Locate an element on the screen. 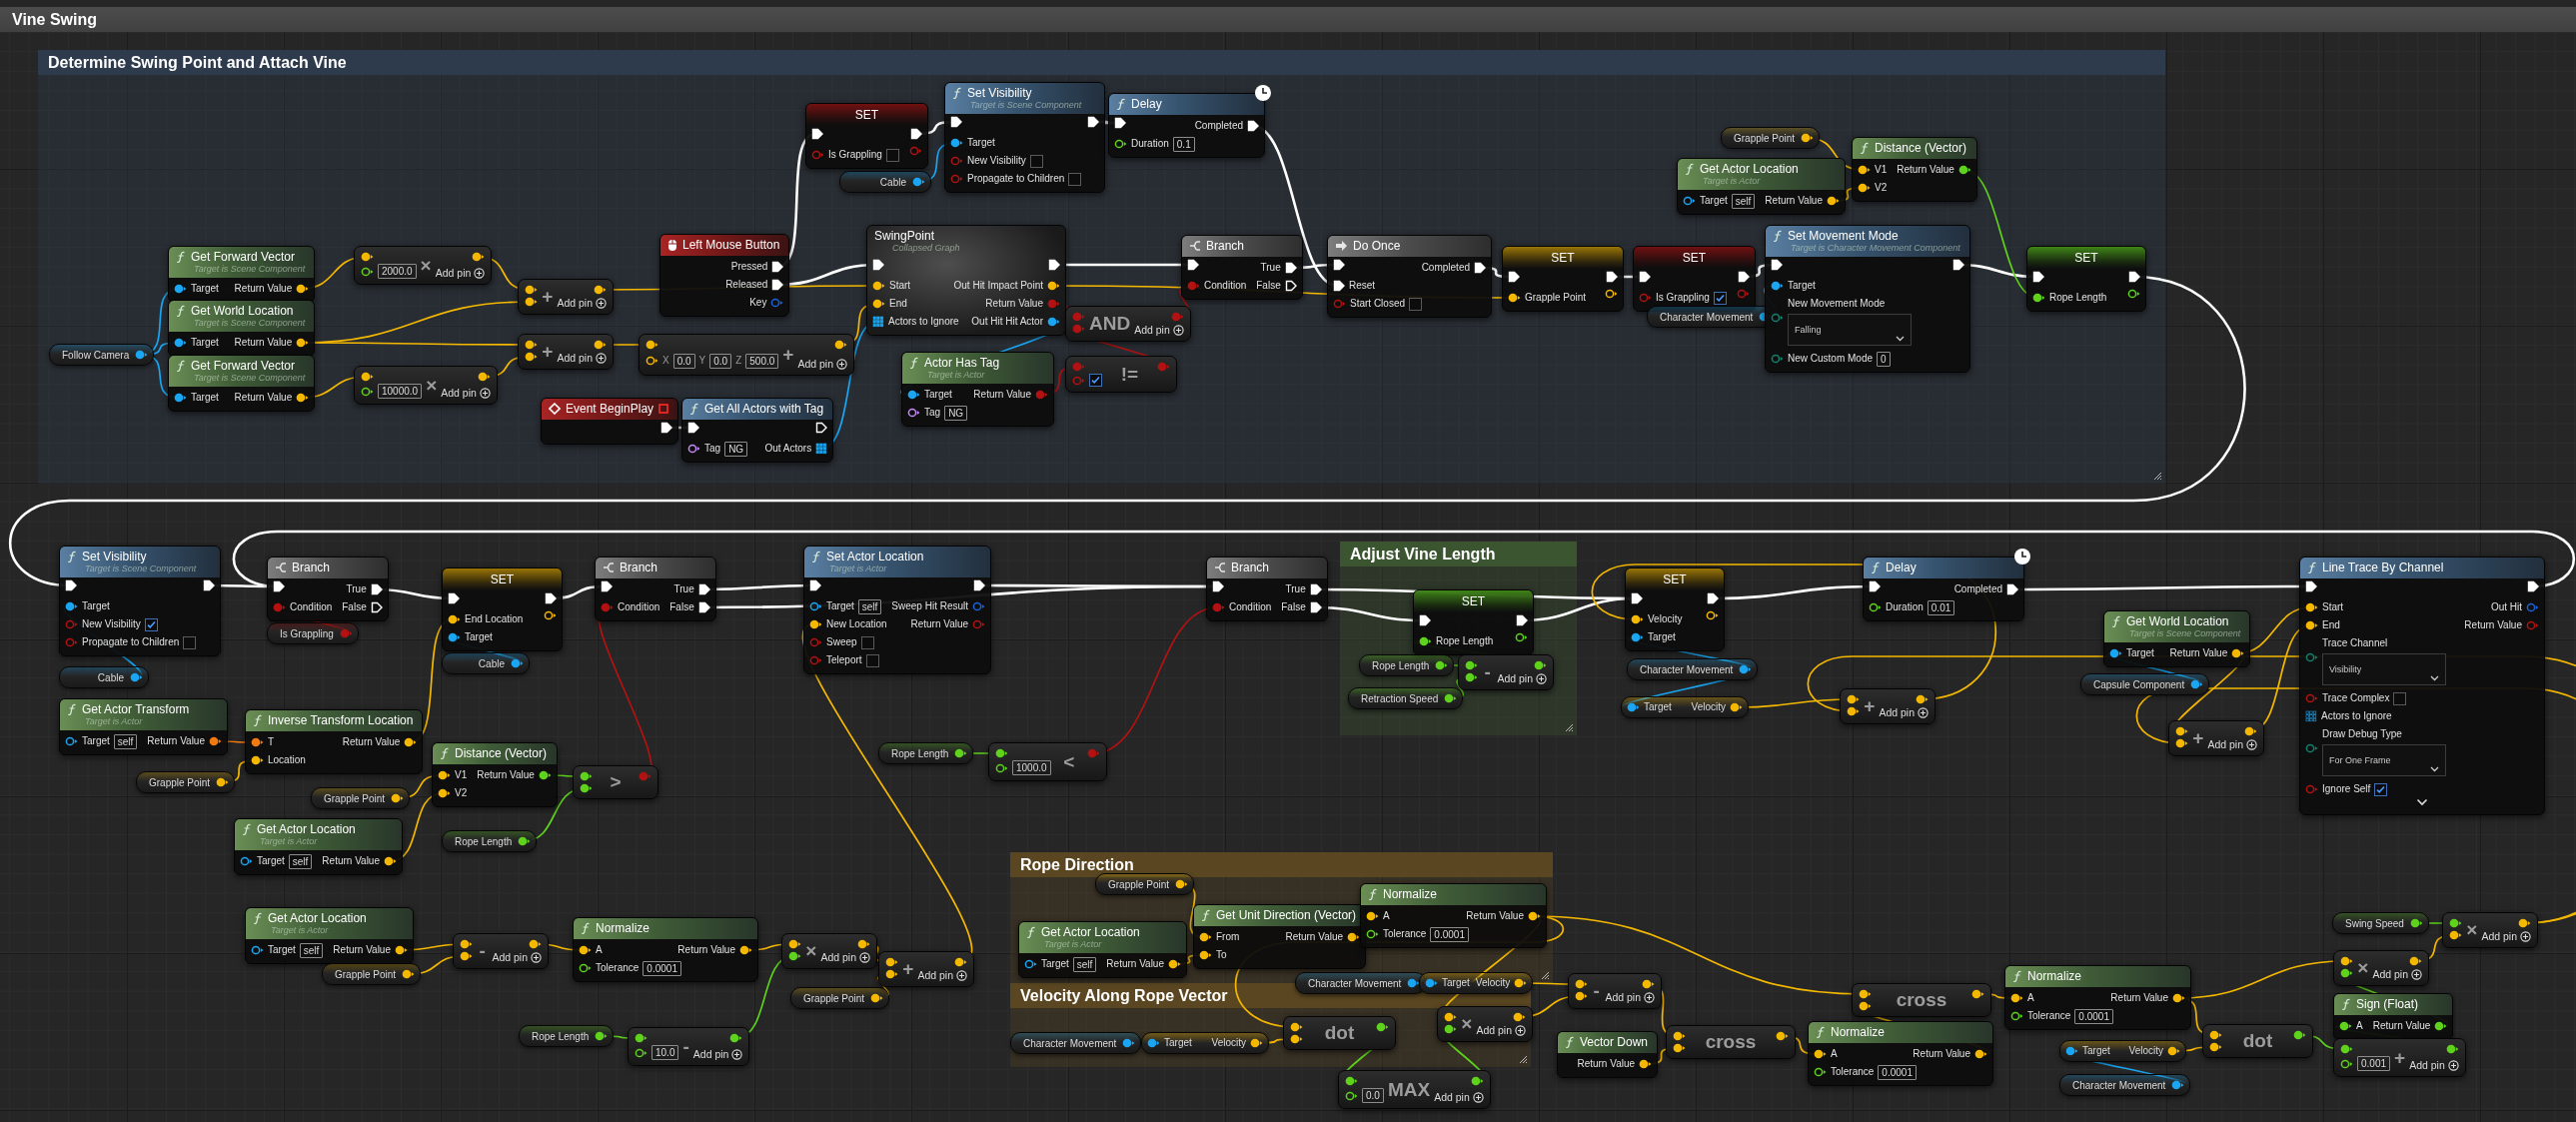  pin-label: Is Grappling is located at coordinates (1683, 298).